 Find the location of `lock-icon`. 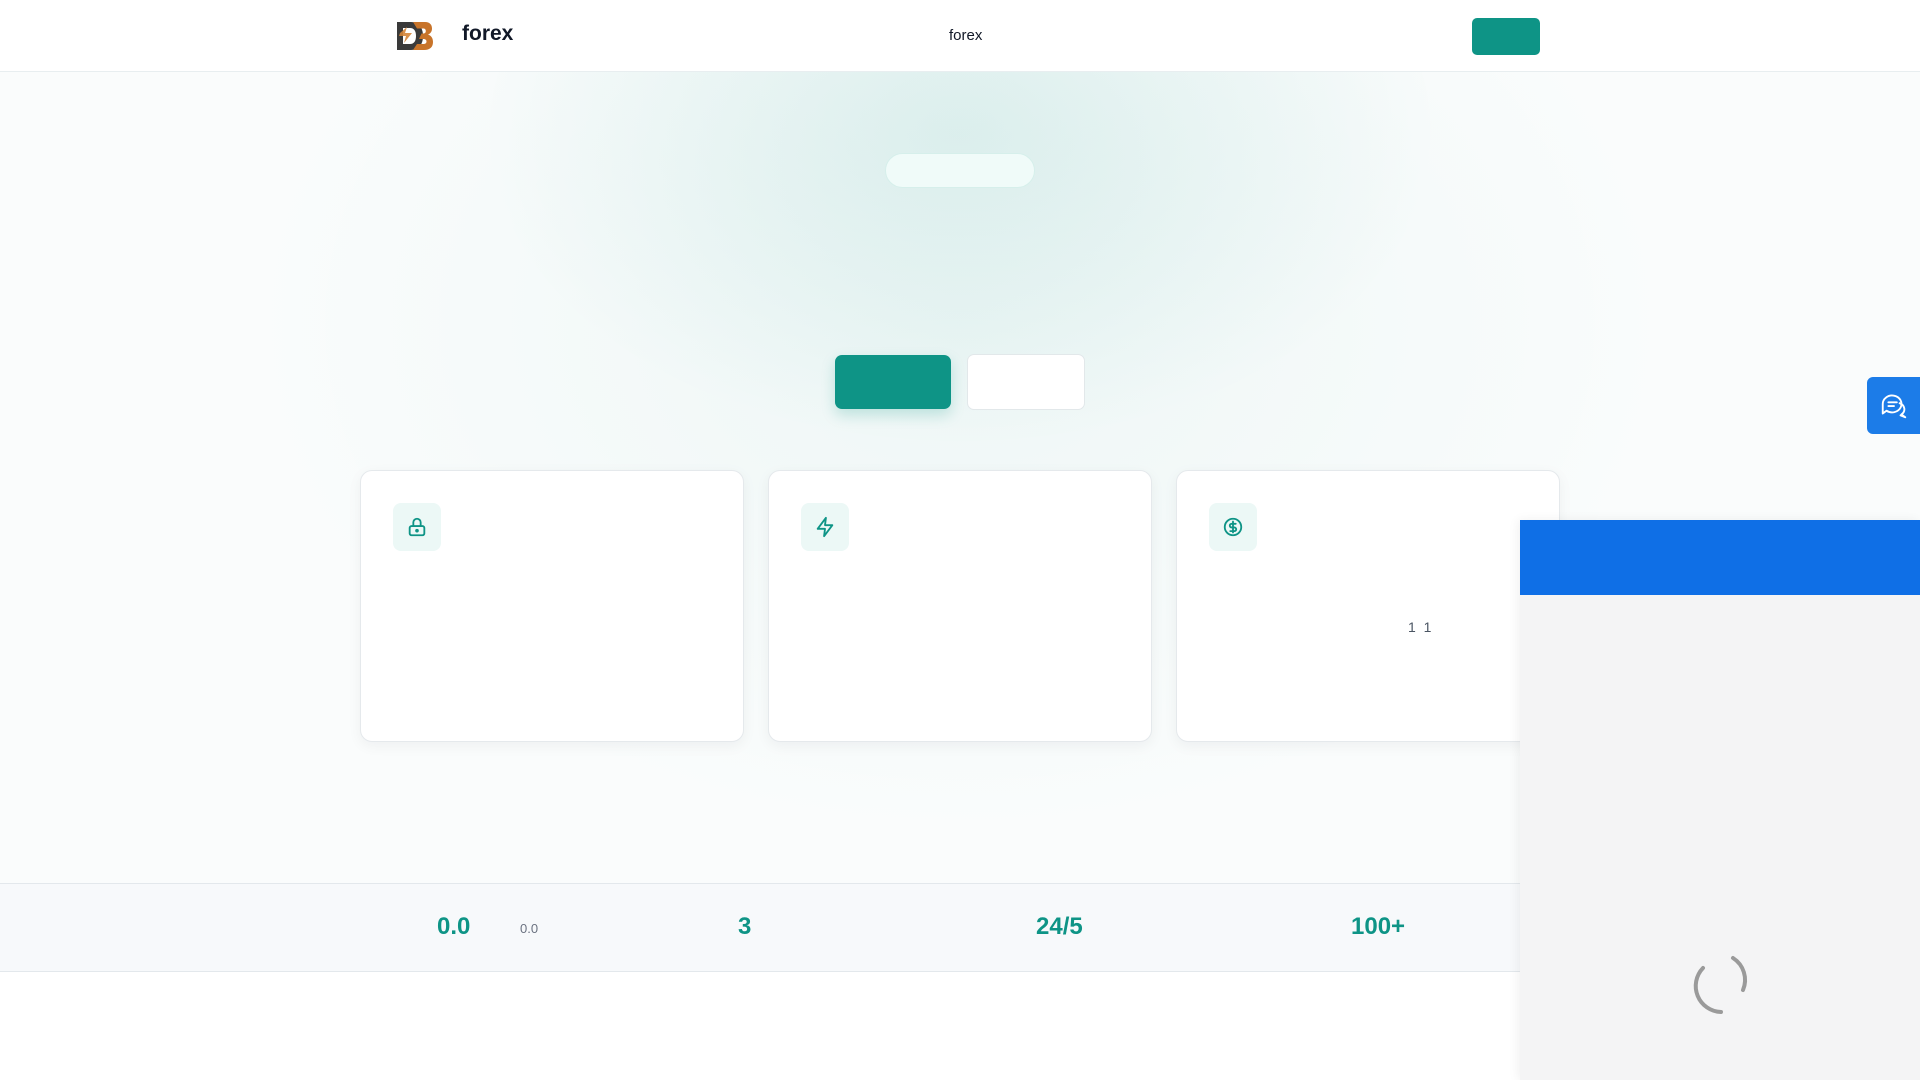

lock-icon is located at coordinates (417, 527).